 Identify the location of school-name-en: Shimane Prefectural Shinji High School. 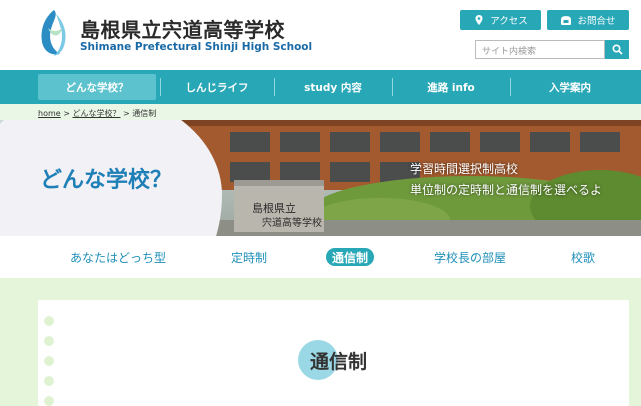
(196, 47).